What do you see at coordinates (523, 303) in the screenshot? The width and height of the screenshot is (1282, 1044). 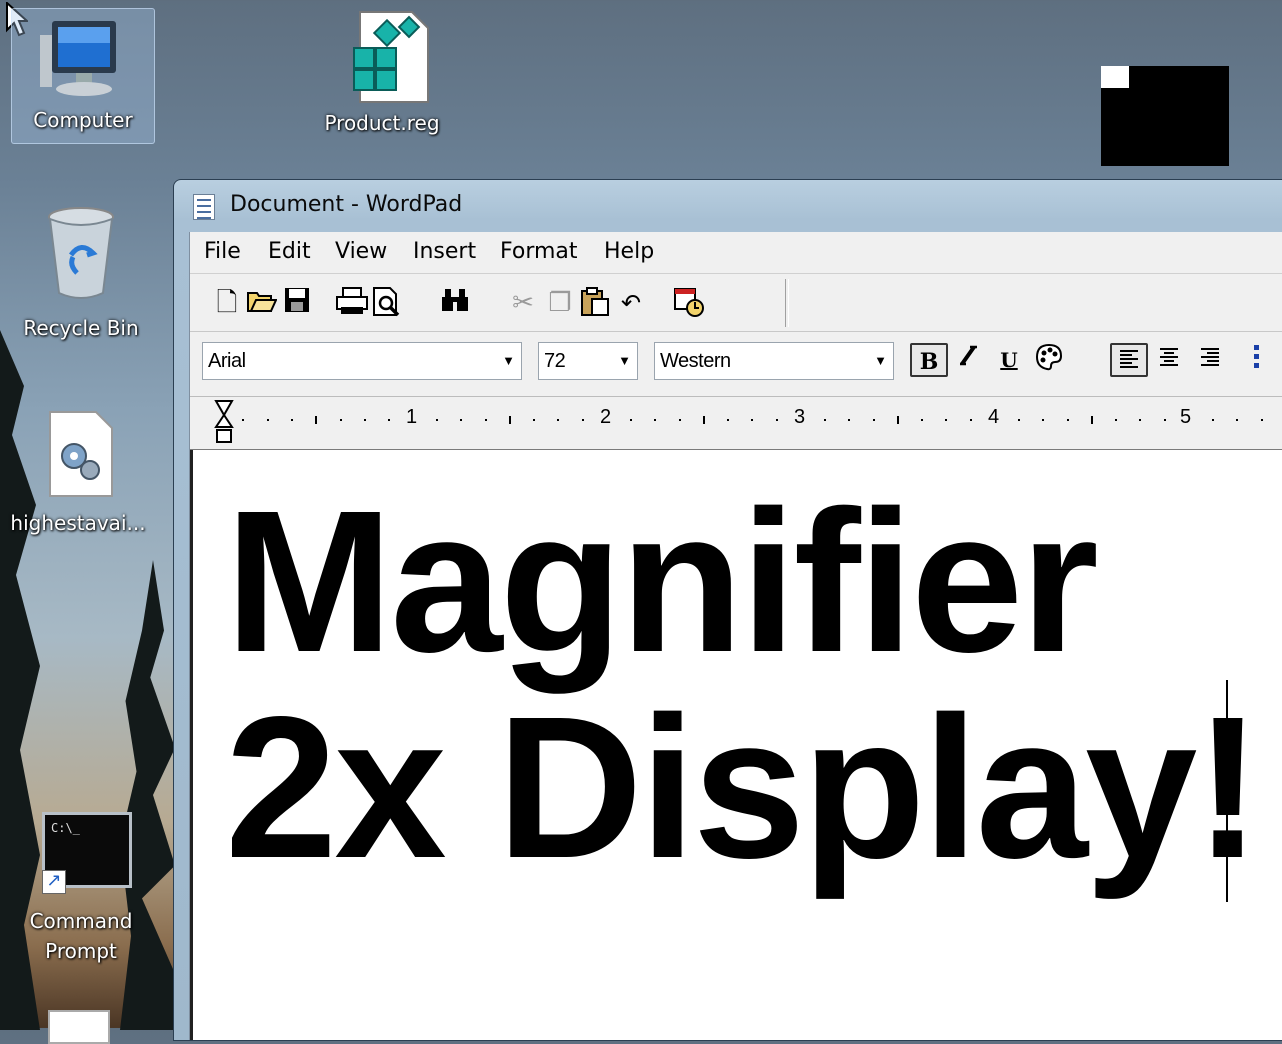 I see `cut-icon: ✂` at bounding box center [523, 303].